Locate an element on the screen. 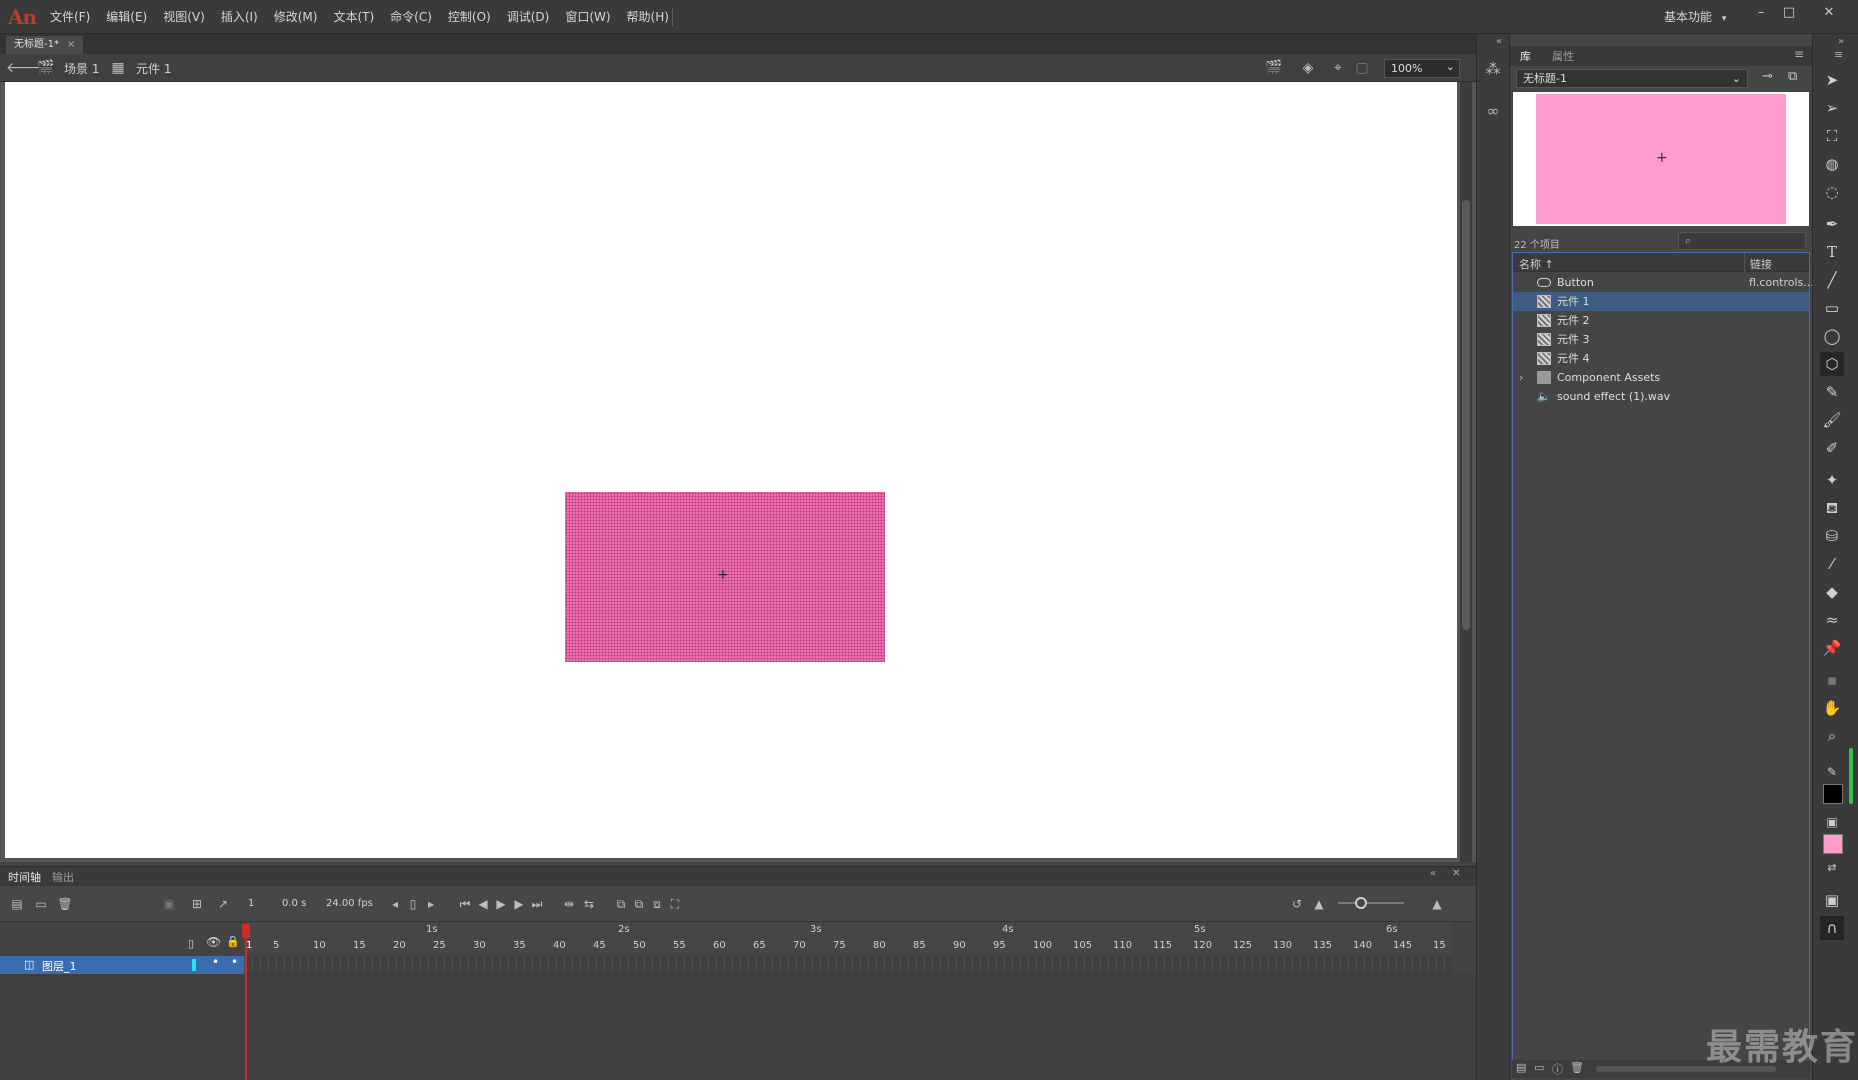  menu-control: 控制(O) is located at coordinates (469, 17).